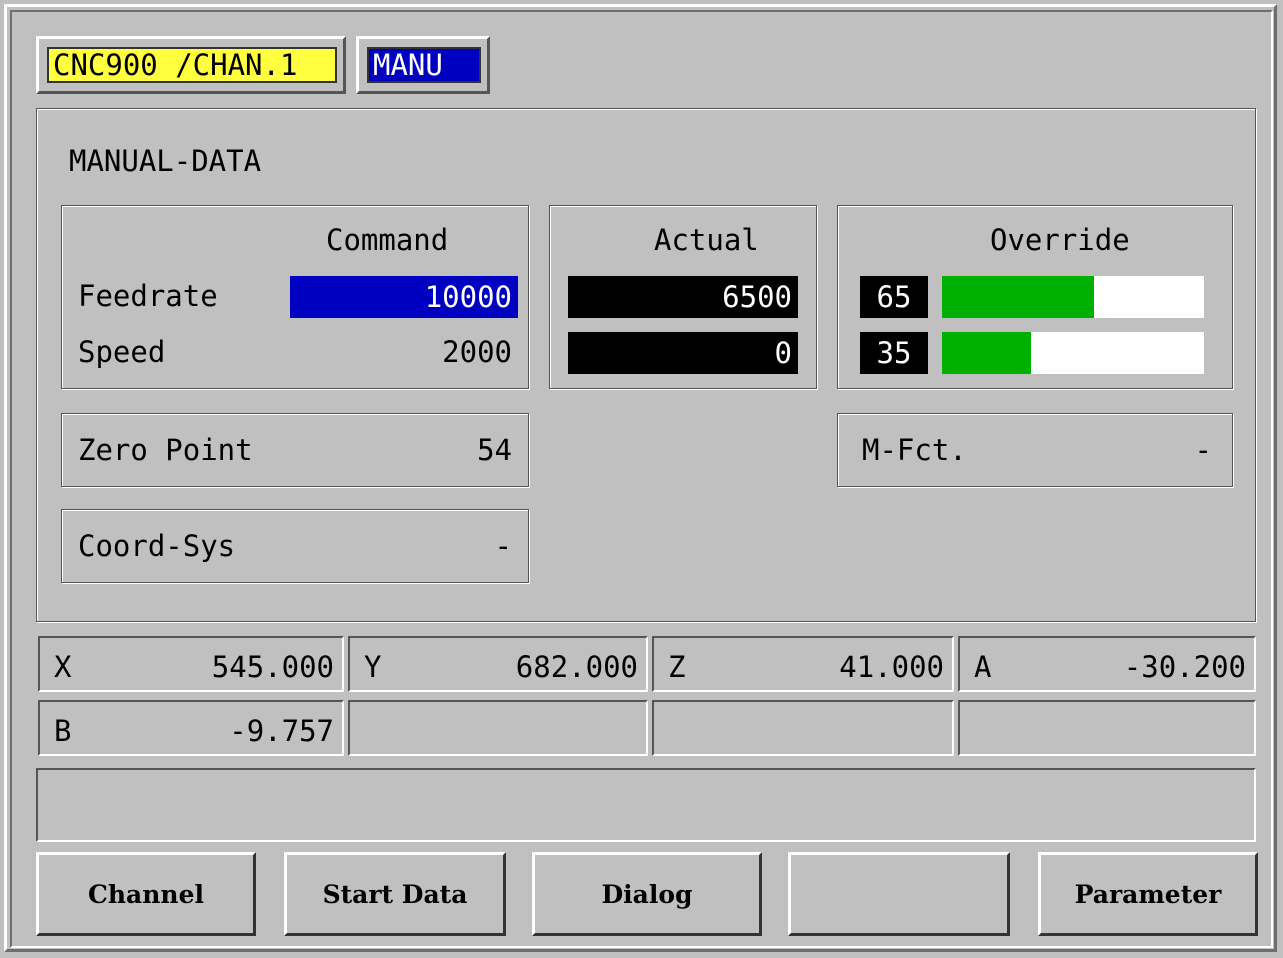 This screenshot has height=958, width=1283. Describe the element at coordinates (1060, 240) in the screenshot. I see `override-heading: Override` at that location.